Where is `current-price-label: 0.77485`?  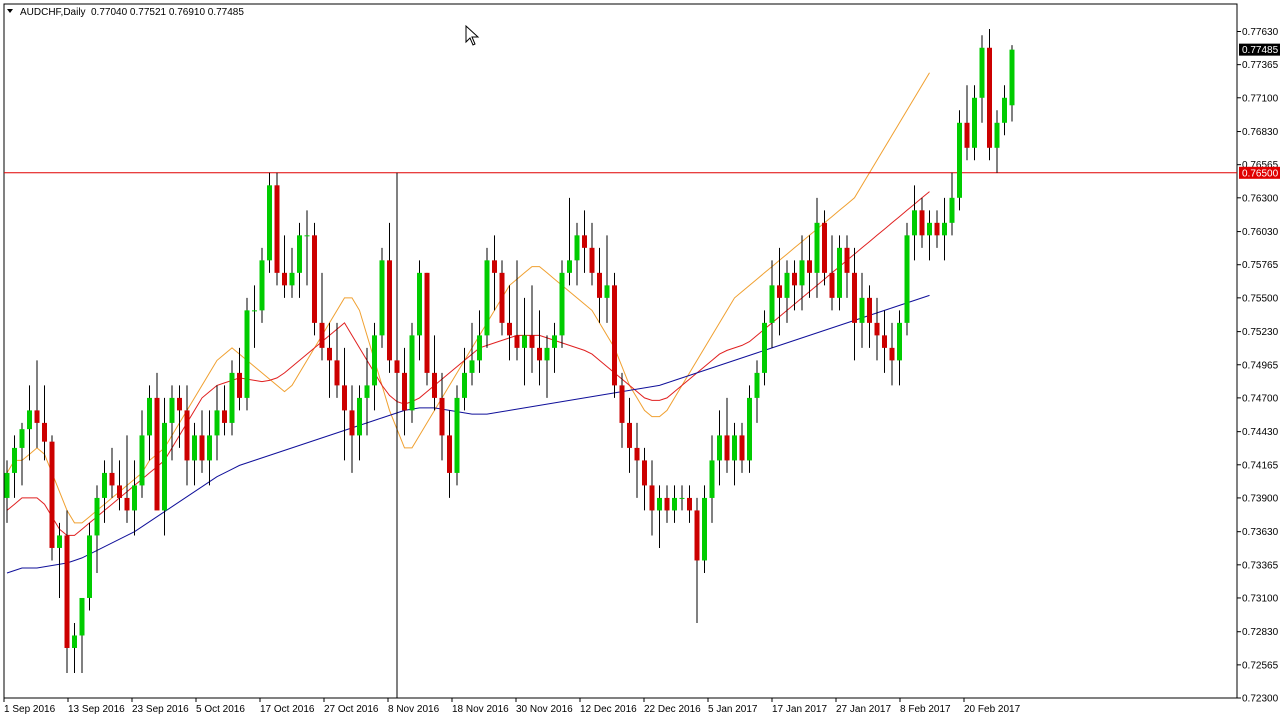 current-price-label: 0.77485 is located at coordinates (1260, 50).